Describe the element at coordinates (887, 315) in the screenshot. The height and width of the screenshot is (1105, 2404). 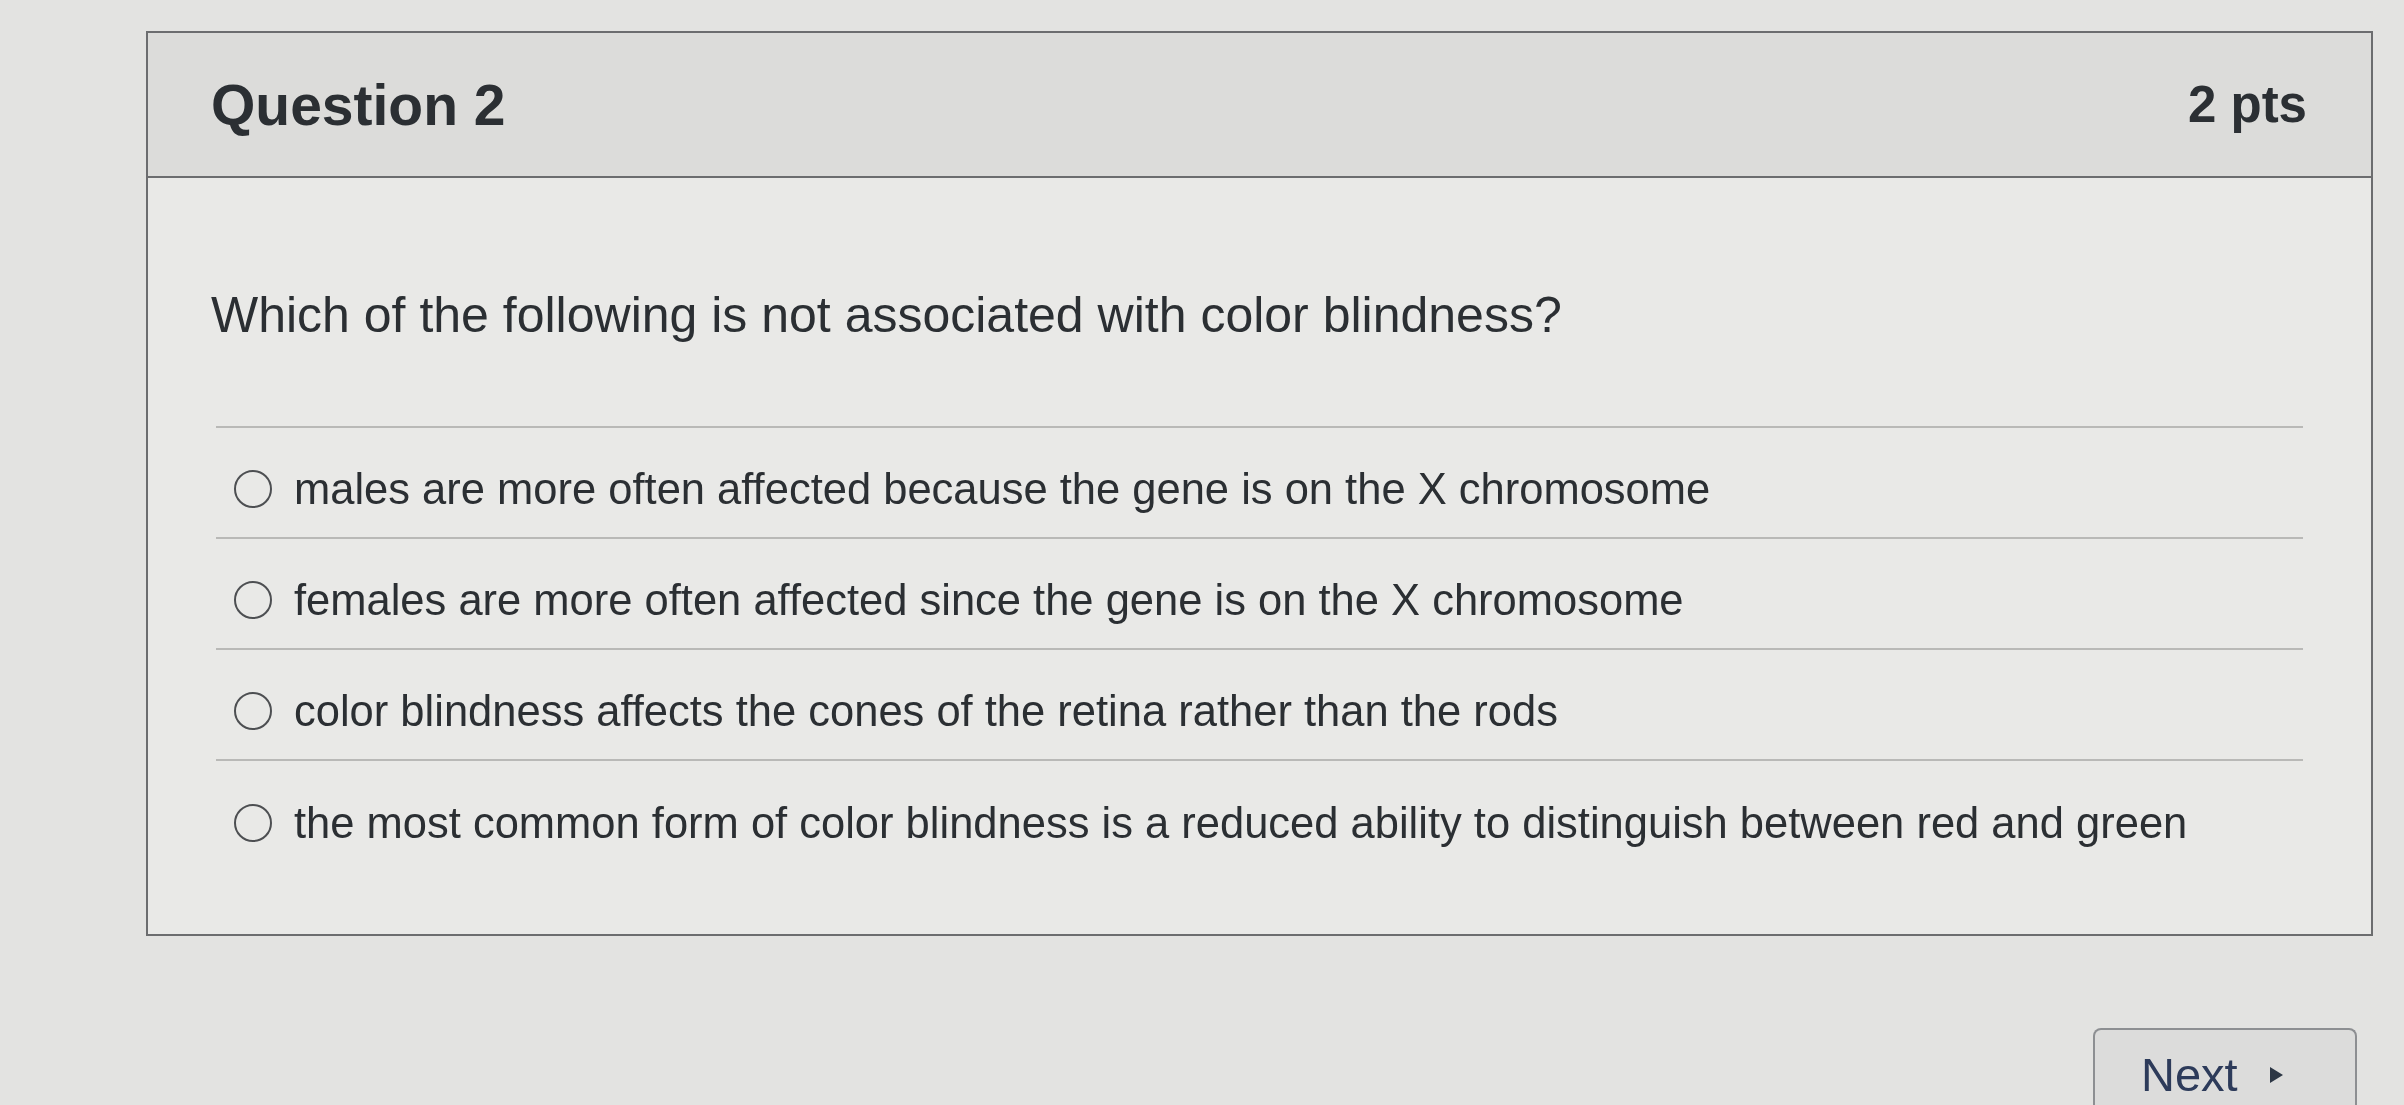
I see `question-text: Which of the following is not associated with color blindness?` at that location.